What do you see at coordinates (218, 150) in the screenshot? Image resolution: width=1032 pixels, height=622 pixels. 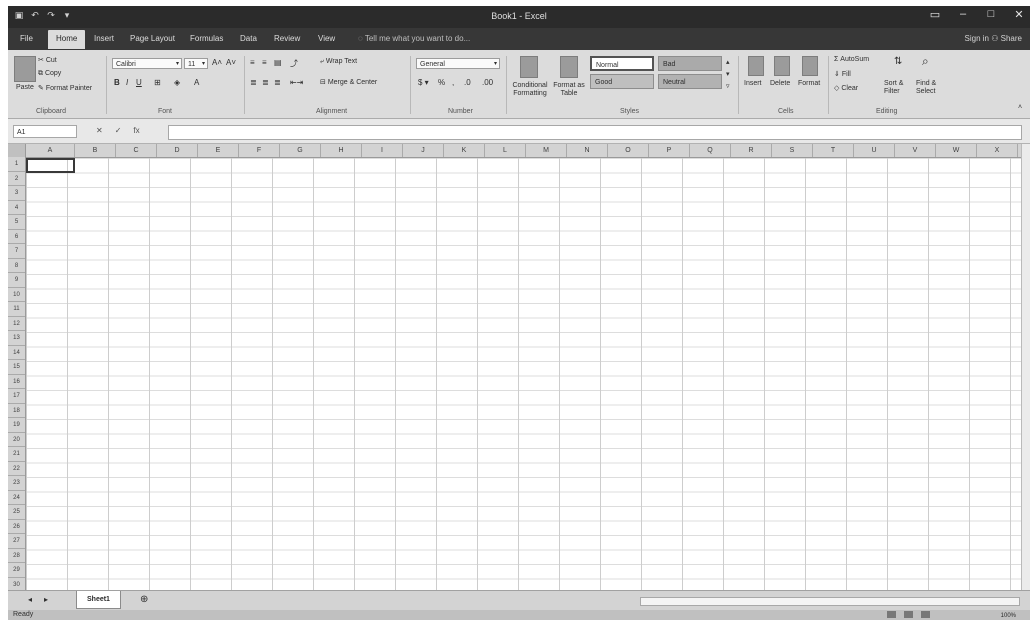 I see `column-header-e: E` at bounding box center [218, 150].